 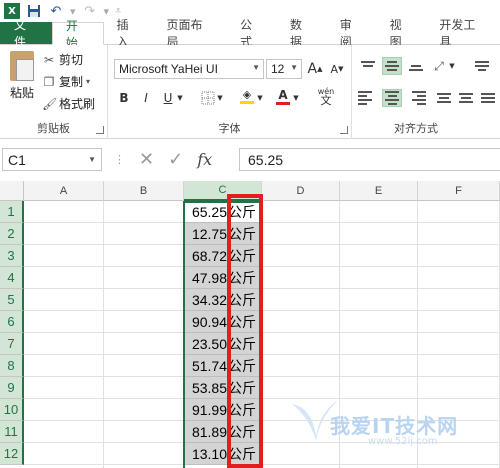 What do you see at coordinates (22, 76) in the screenshot?
I see `paste-button: 粘贴` at bounding box center [22, 76].